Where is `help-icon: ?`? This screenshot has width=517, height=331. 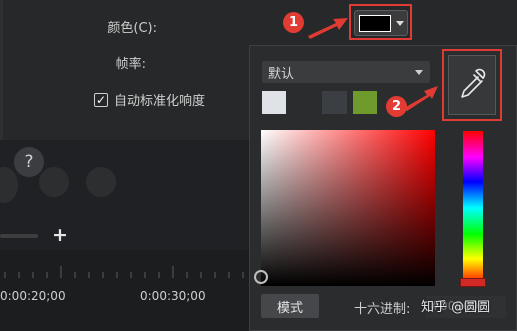
help-icon: ? is located at coordinates (29, 162).